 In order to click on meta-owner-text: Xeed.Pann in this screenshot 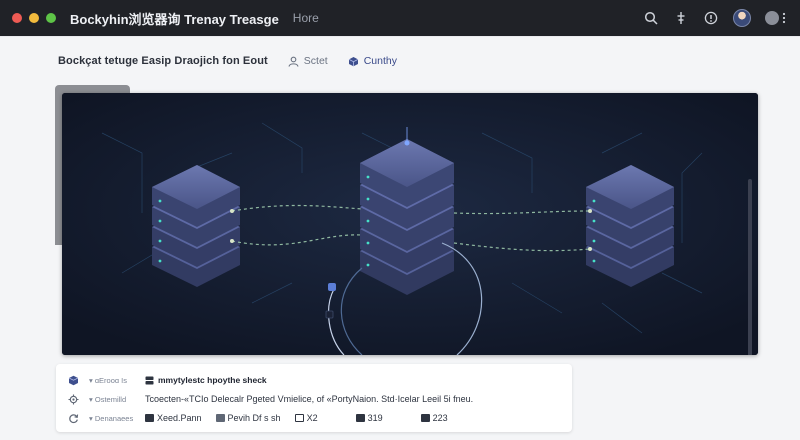, I will do `click(179, 418)`.